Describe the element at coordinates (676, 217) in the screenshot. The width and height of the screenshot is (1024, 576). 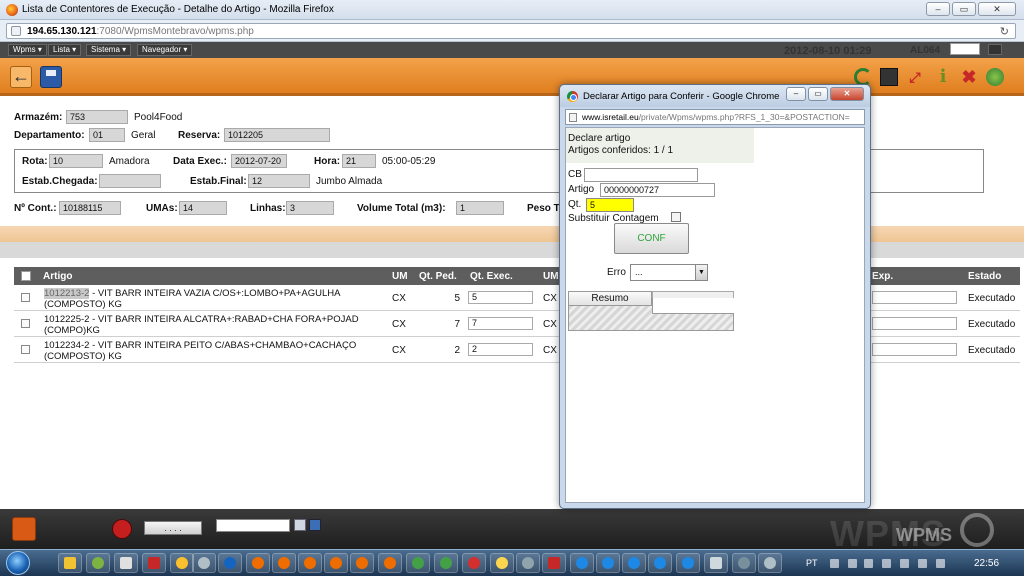
I see `substituir-checkbox` at that location.